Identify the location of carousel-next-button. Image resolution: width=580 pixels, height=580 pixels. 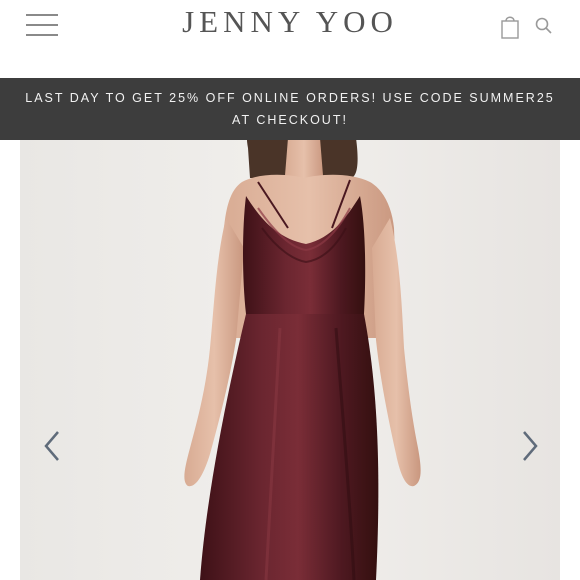
(529, 446).